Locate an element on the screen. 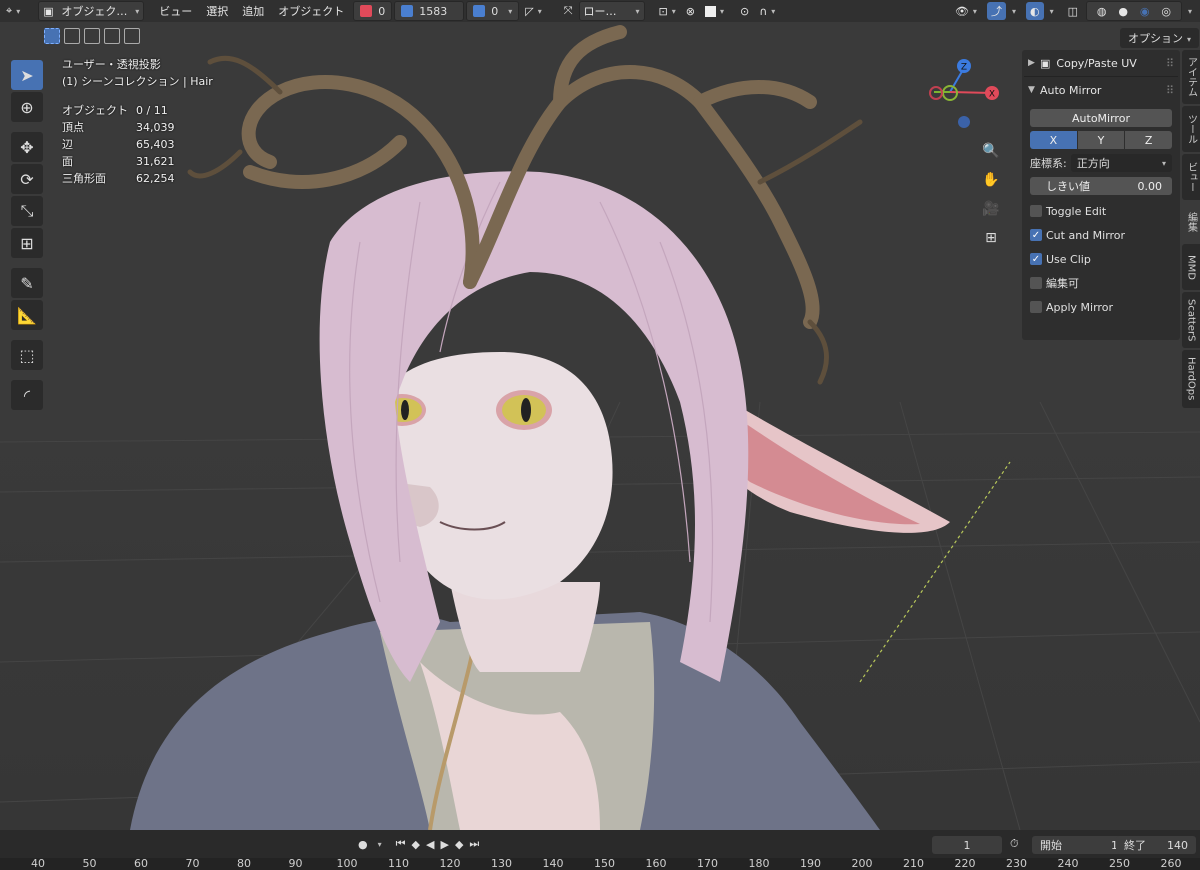  tool-transform: ⊞ is located at coordinates (27, 243).